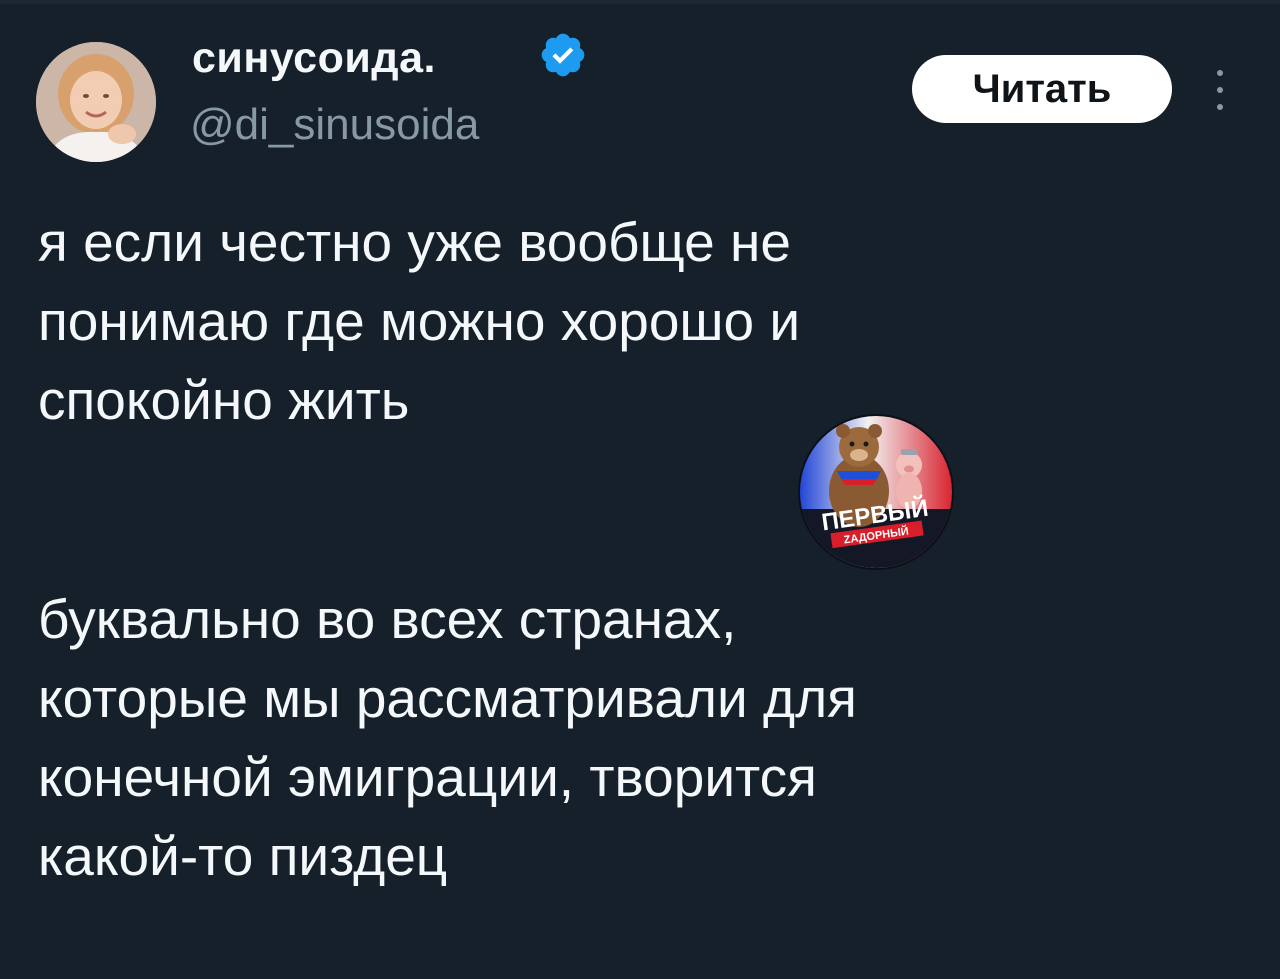 The image size is (1280, 979). I want to click on more-options-icon, so click(1220, 90).